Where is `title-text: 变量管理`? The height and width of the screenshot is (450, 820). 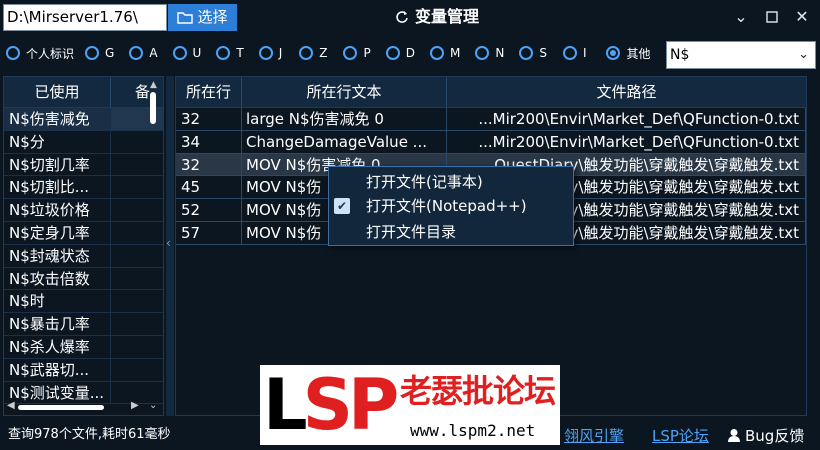 title-text: 变量管理 is located at coordinates (447, 16).